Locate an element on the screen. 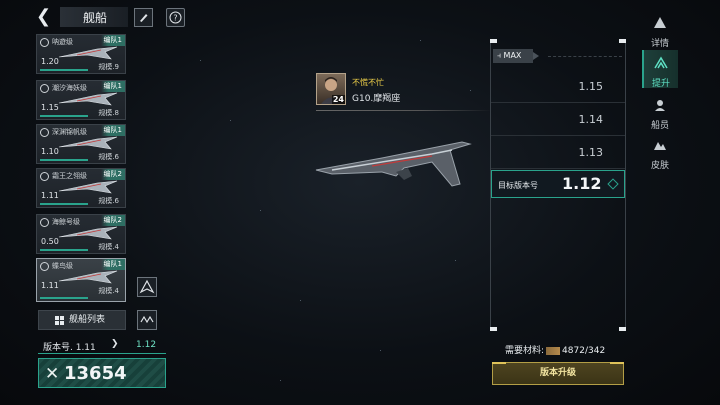  nav-details: 详情 is located at coordinates (660, 29).